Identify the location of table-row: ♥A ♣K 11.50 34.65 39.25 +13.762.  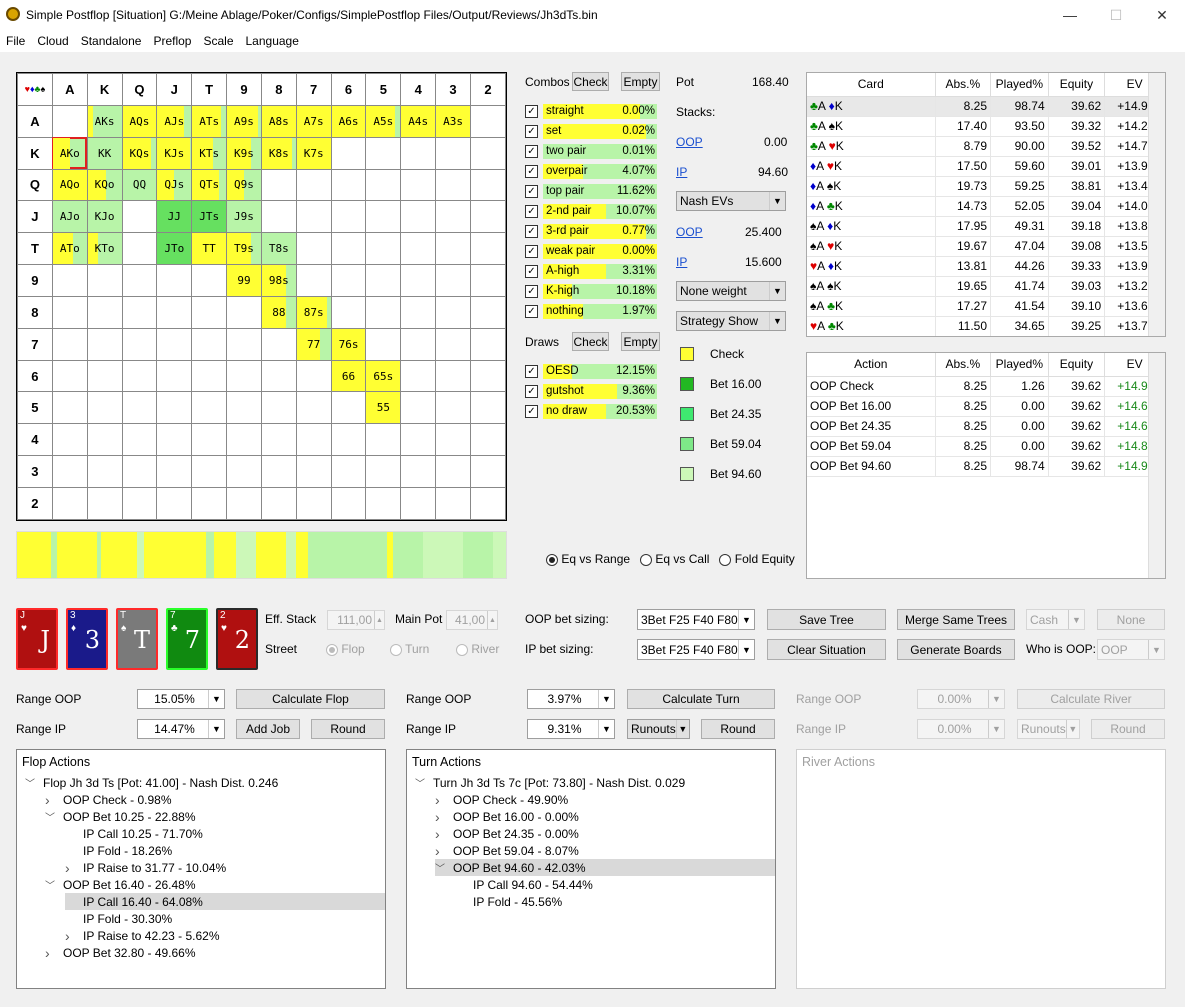
(986, 326).